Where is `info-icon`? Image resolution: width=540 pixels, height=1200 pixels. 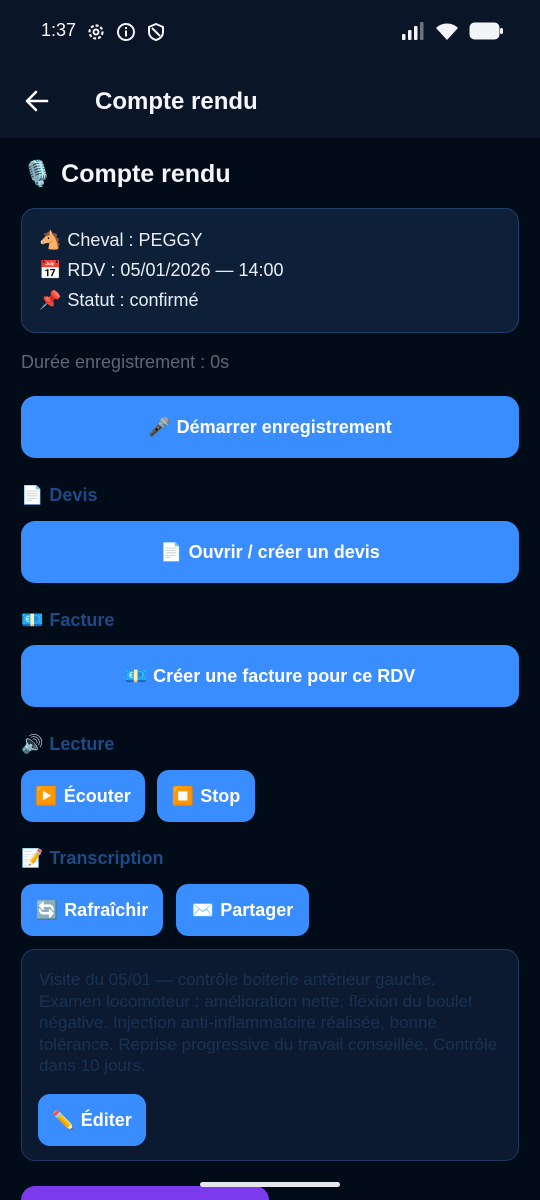 info-icon is located at coordinates (126, 32).